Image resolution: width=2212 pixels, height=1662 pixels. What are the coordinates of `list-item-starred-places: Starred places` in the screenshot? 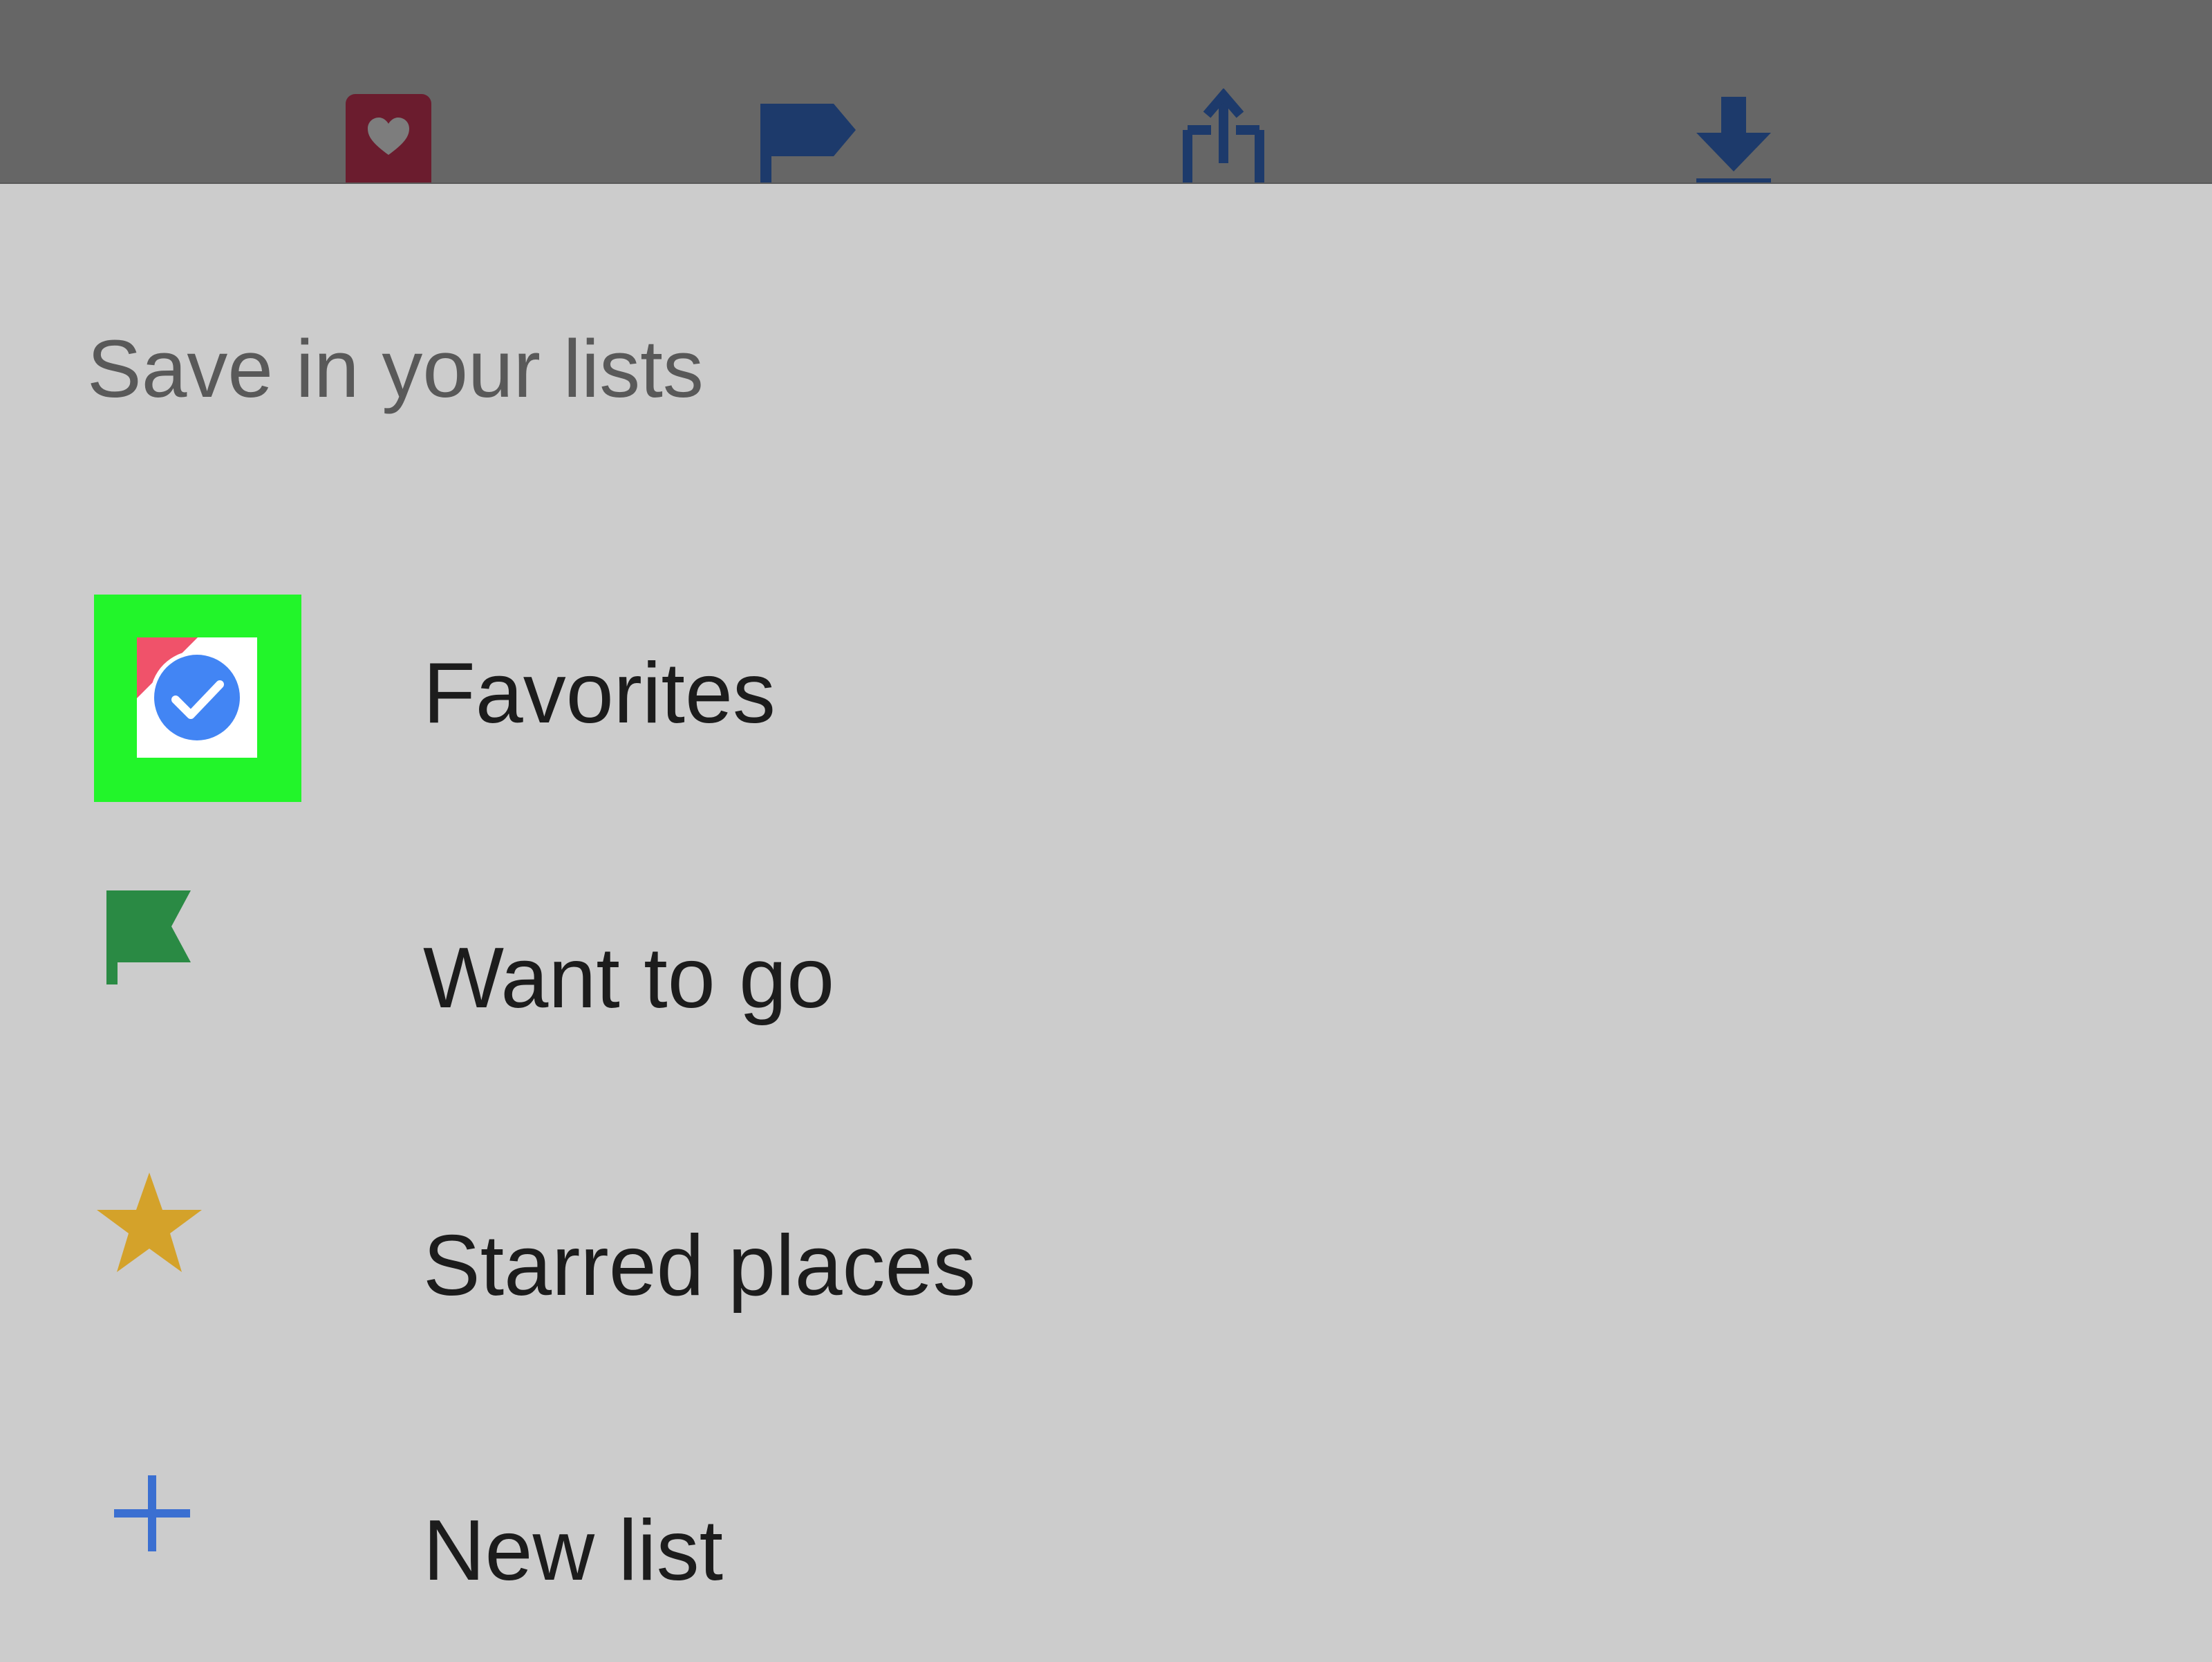 It's located at (1106, 1272).